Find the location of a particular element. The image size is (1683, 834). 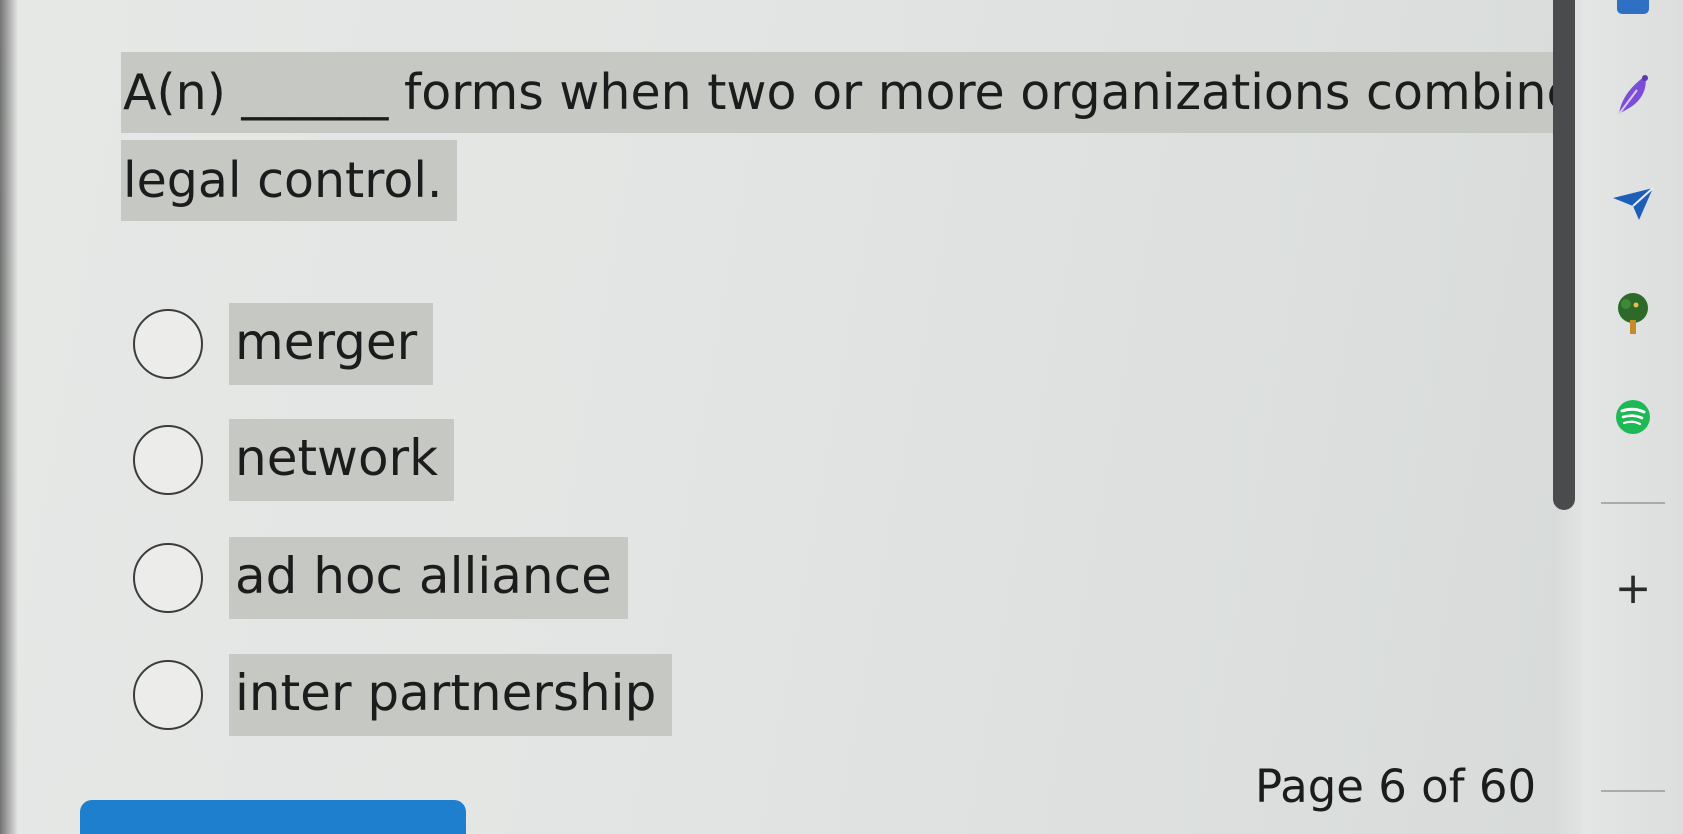

answer-option-ad-hoc-alliance: ad hoc alliance is located at coordinates (380, 578).